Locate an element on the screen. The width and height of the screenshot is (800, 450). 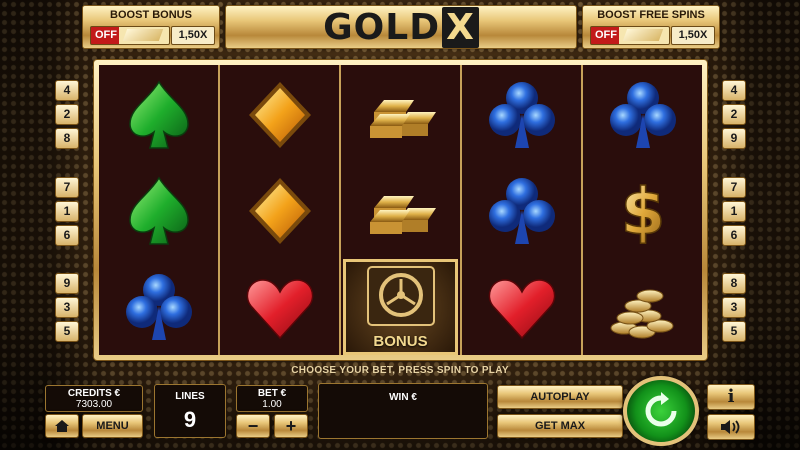
gold-dollar-symbol: $ is located at coordinates (642, 211).